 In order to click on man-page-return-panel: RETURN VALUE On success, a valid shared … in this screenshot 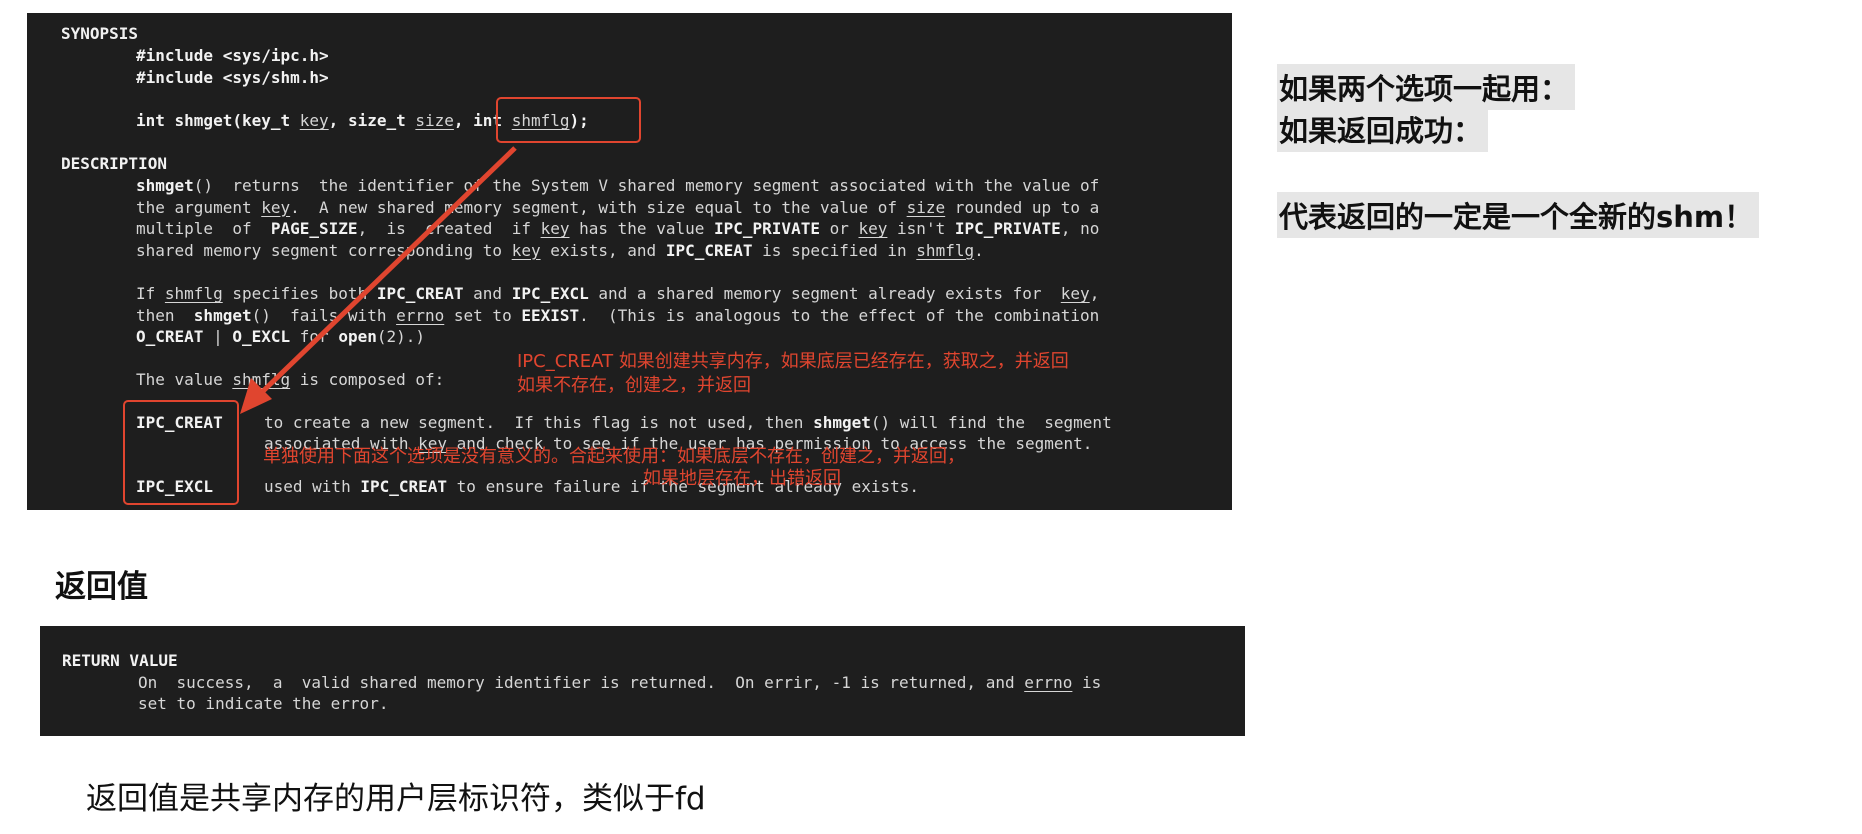, I will do `click(642, 681)`.